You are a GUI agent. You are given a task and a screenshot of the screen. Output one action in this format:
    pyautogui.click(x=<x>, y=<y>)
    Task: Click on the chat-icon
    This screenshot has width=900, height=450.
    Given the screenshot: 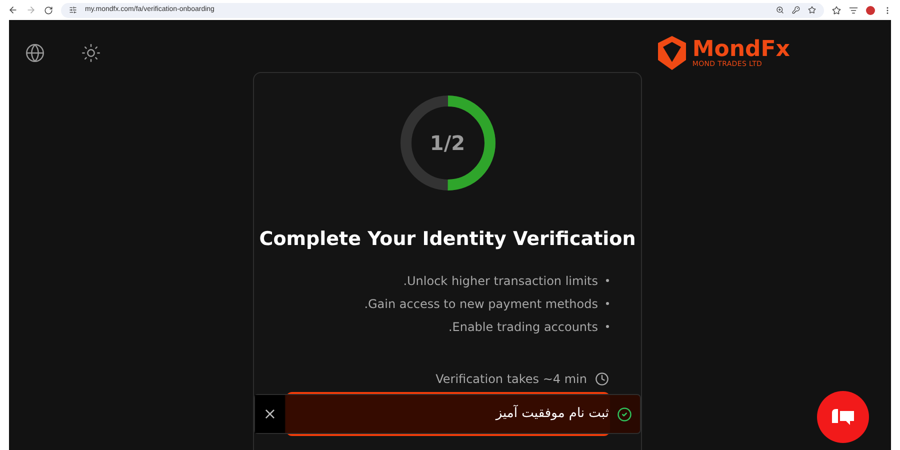 What is the action you would take?
    pyautogui.click(x=843, y=417)
    